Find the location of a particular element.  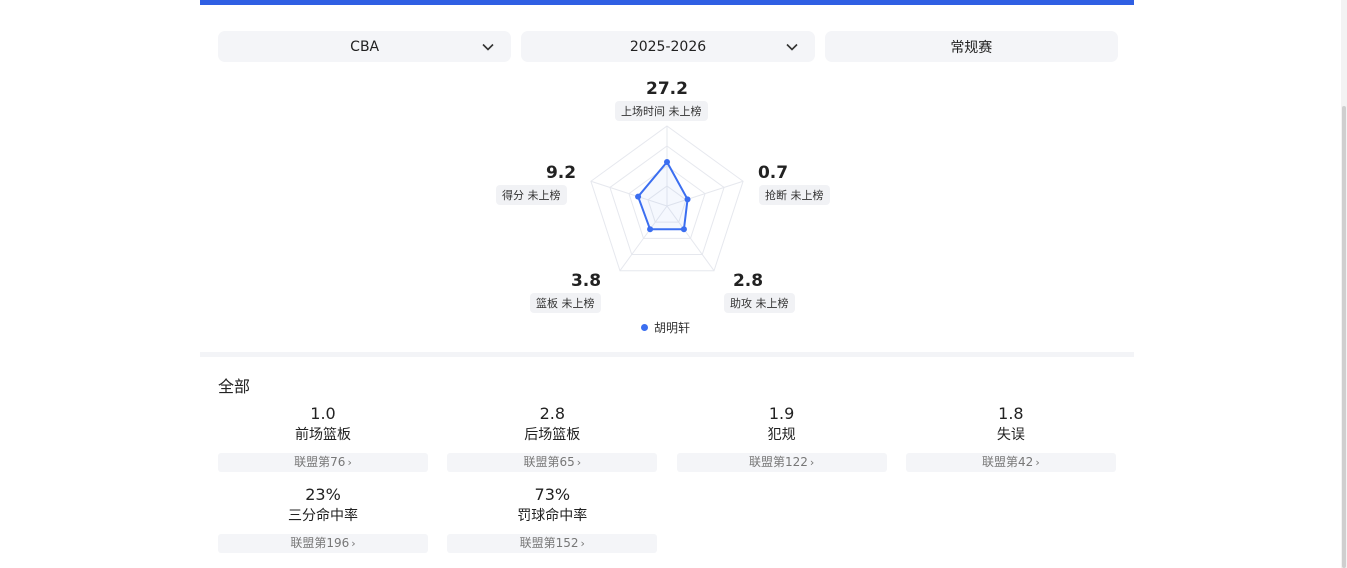

stat-label: 三分命中率 is located at coordinates (323, 516).